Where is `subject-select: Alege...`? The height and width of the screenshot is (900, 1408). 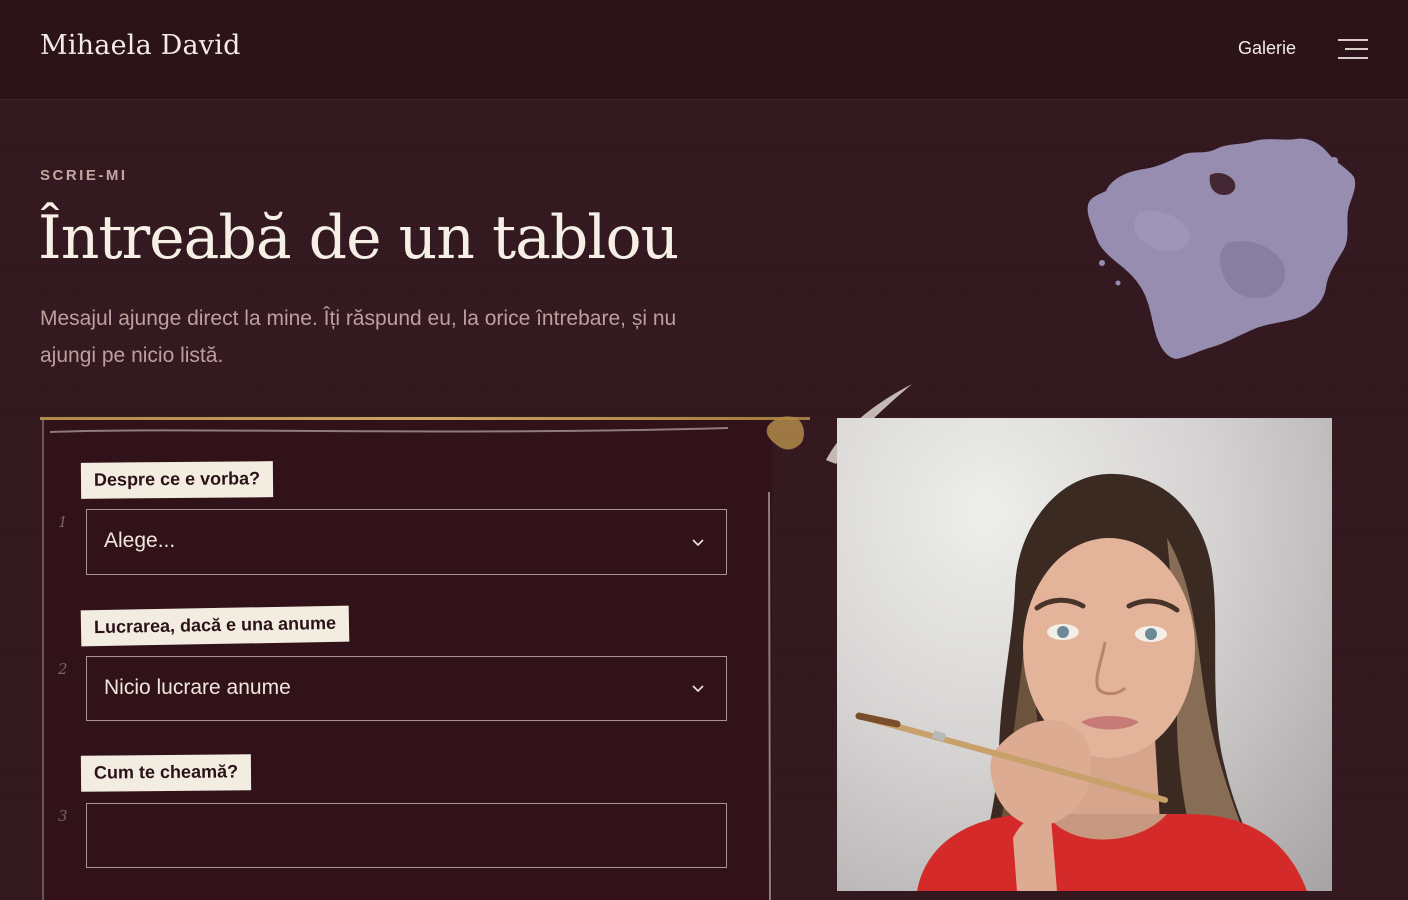
subject-select: Alege... is located at coordinates (406, 542).